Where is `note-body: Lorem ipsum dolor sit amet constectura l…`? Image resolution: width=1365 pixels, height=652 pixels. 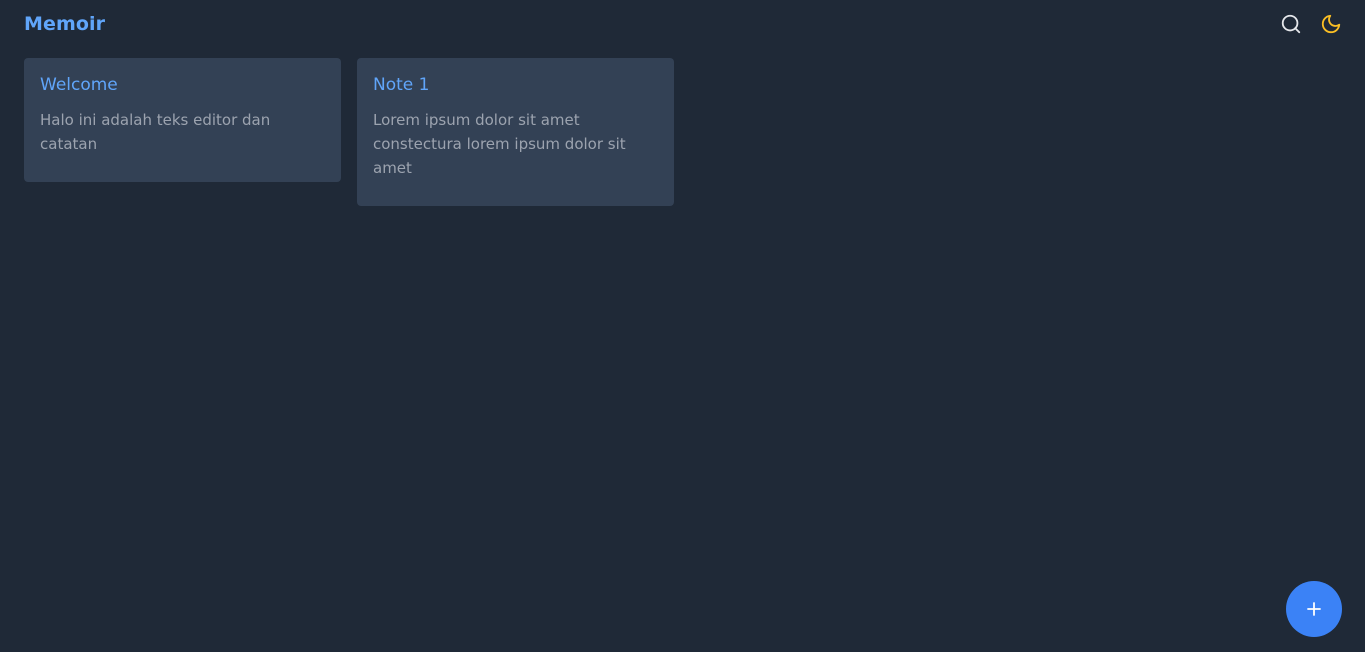 note-body: Lorem ipsum dolor sit amet constectura l… is located at coordinates (499, 144).